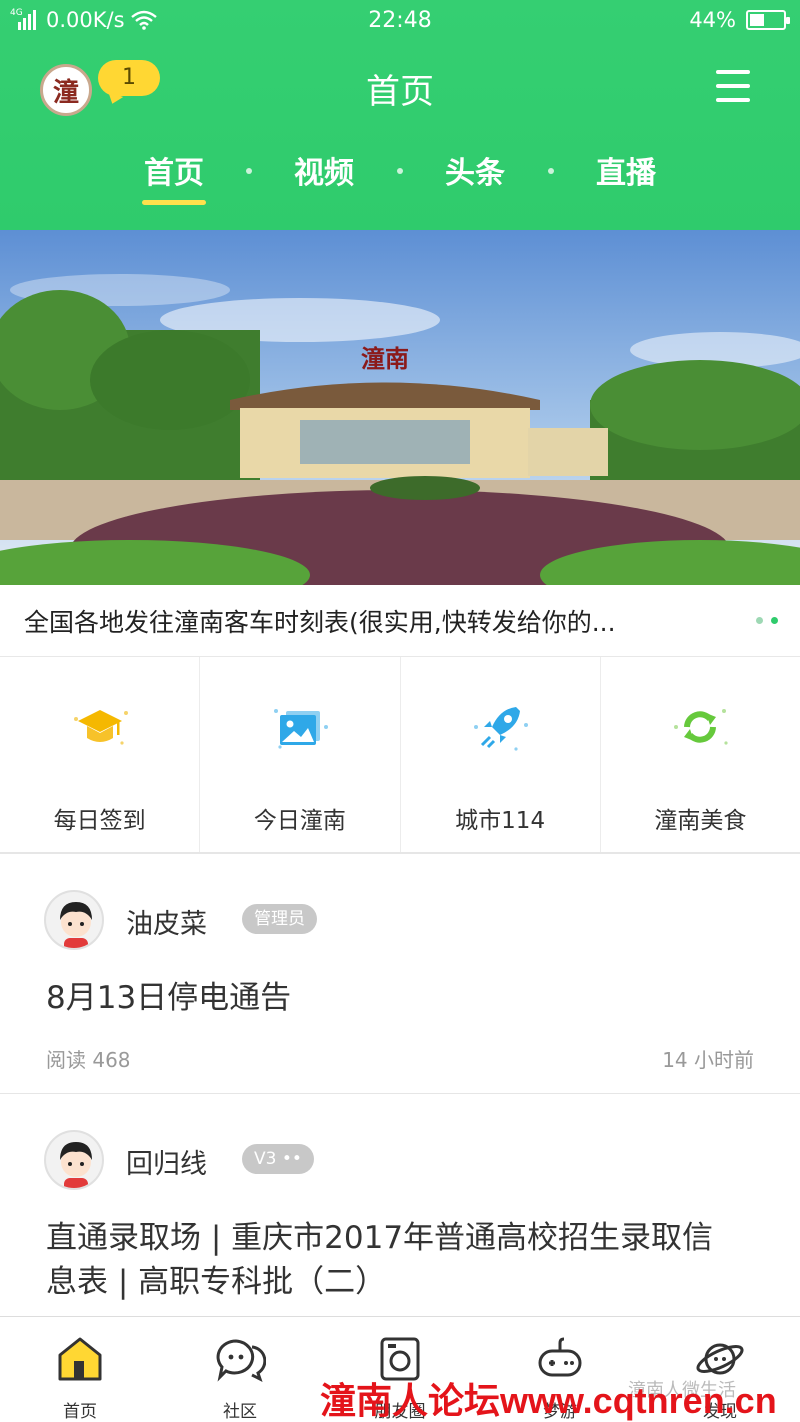  Describe the element at coordinates (99, 821) in the screenshot. I see `quick-link-label: 每日签到` at that location.